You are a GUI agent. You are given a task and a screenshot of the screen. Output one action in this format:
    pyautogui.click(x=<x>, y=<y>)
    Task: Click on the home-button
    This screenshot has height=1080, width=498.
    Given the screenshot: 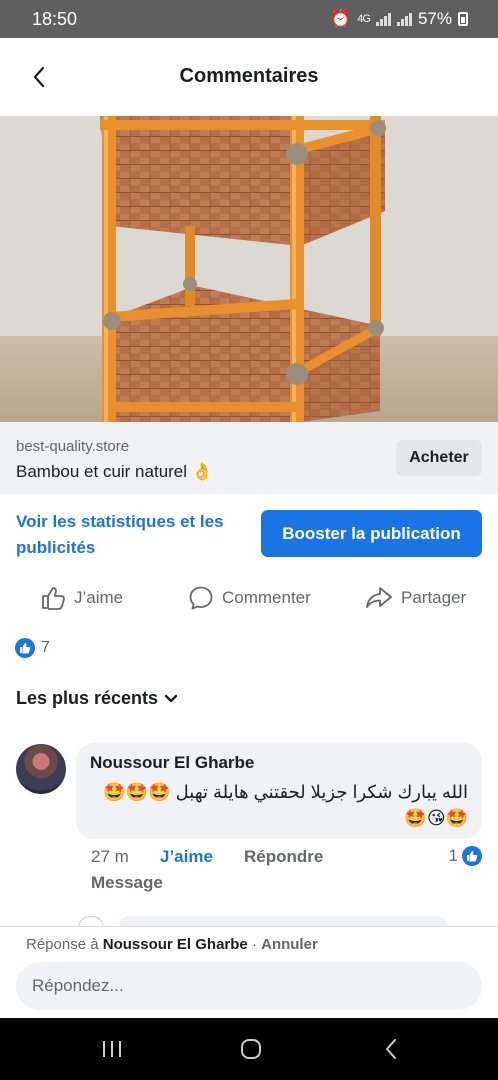 What is the action you would take?
    pyautogui.click(x=251, y=1049)
    